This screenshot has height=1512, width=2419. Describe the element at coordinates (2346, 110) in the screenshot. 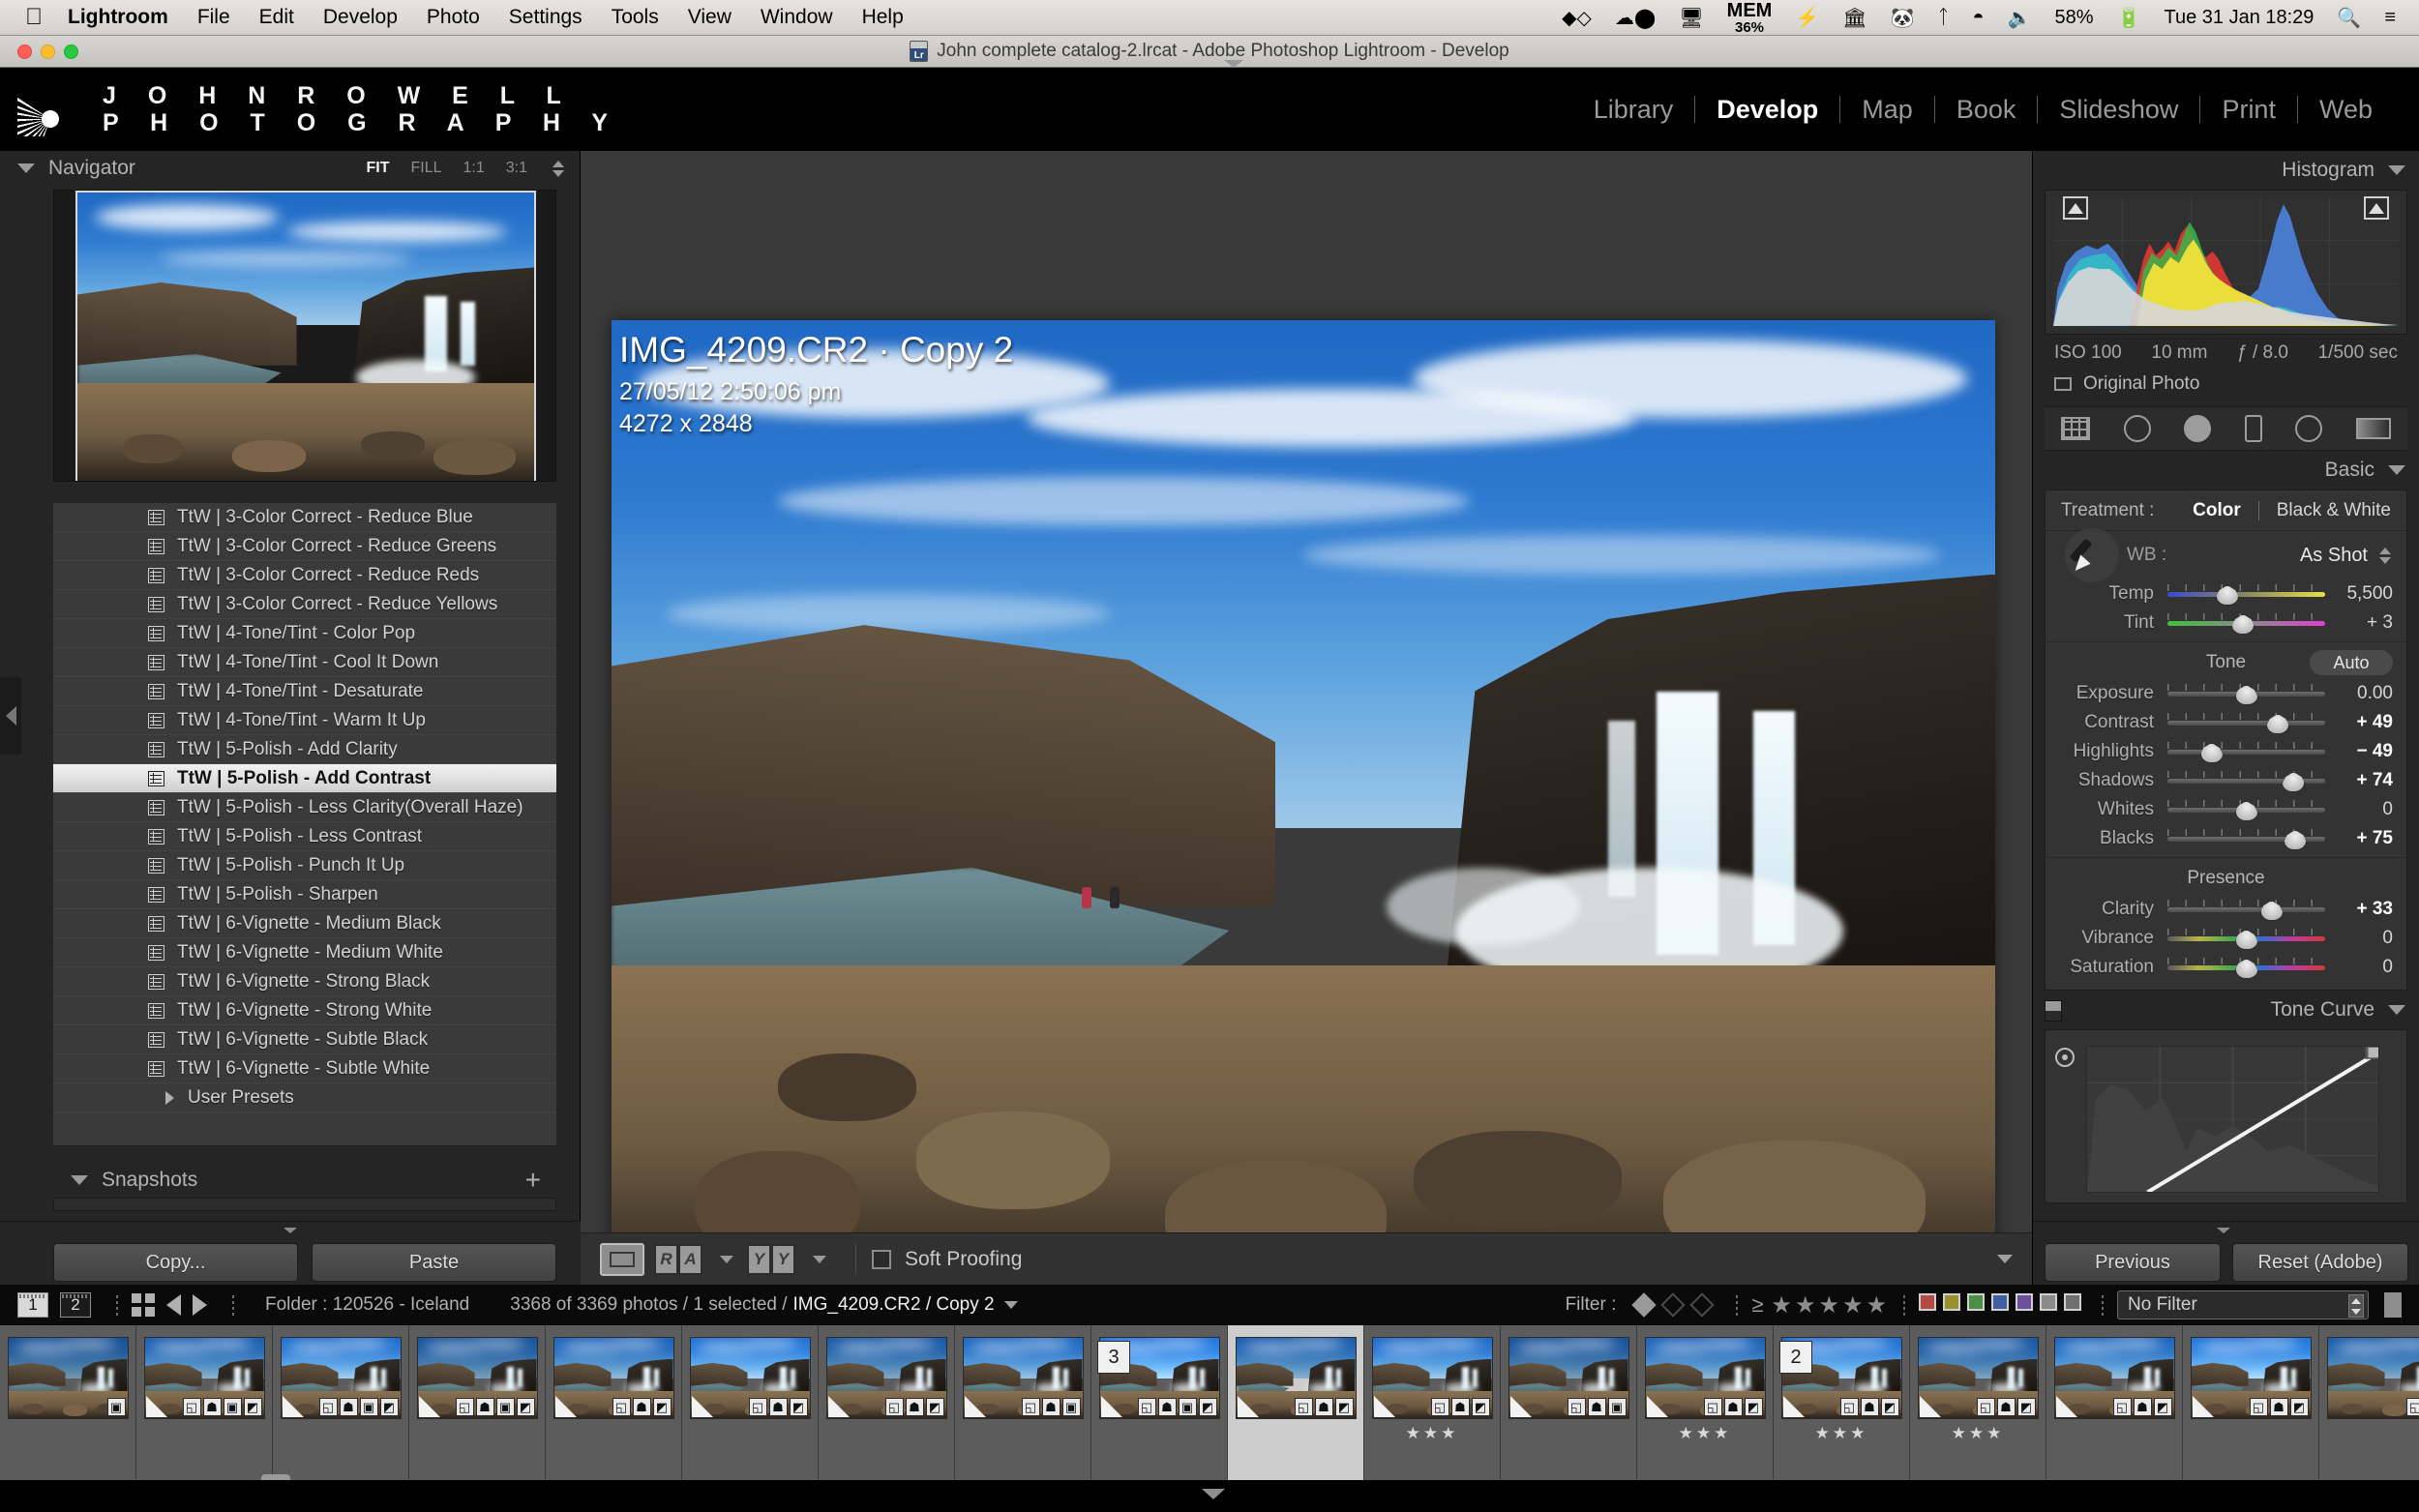

I see `module-web: Web` at that location.